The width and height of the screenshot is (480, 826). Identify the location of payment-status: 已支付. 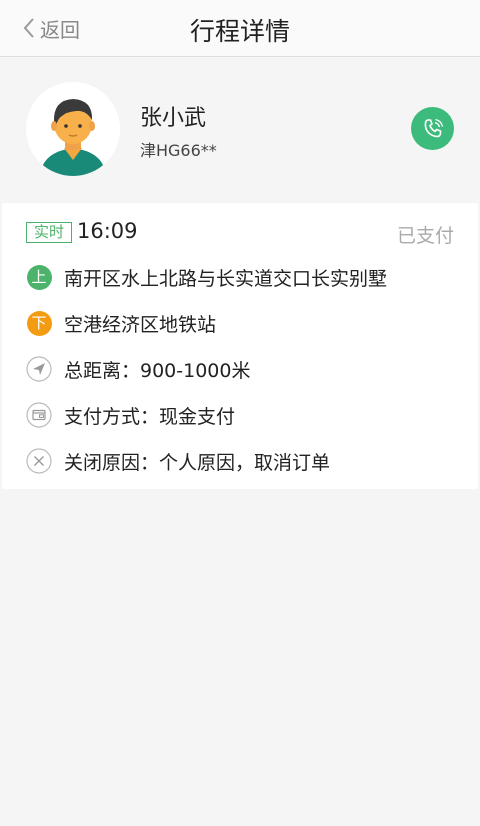
(425, 236).